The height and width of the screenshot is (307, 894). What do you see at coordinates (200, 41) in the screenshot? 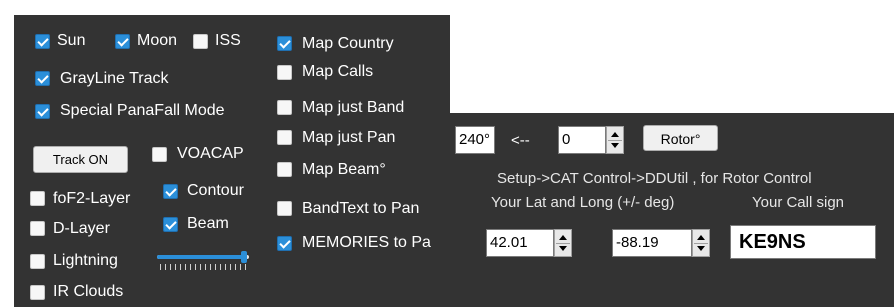
I see `iss-checkbox` at bounding box center [200, 41].